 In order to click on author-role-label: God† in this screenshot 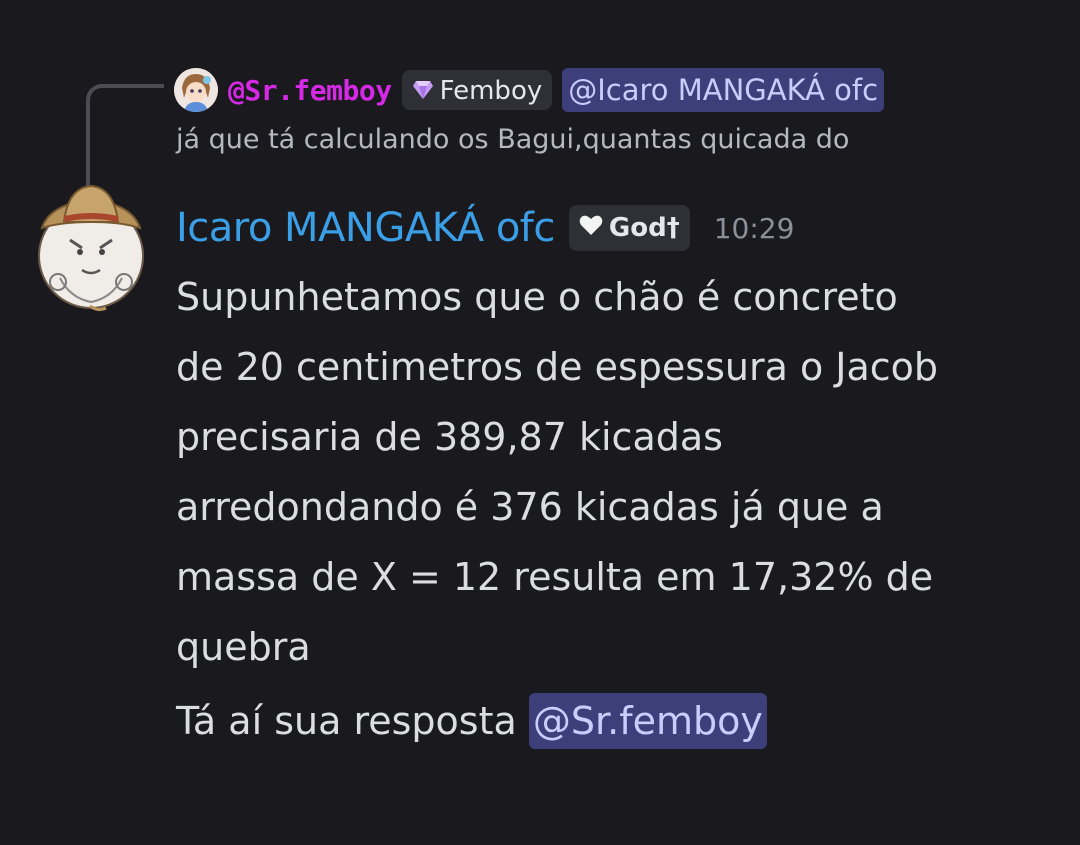, I will do `click(644, 228)`.